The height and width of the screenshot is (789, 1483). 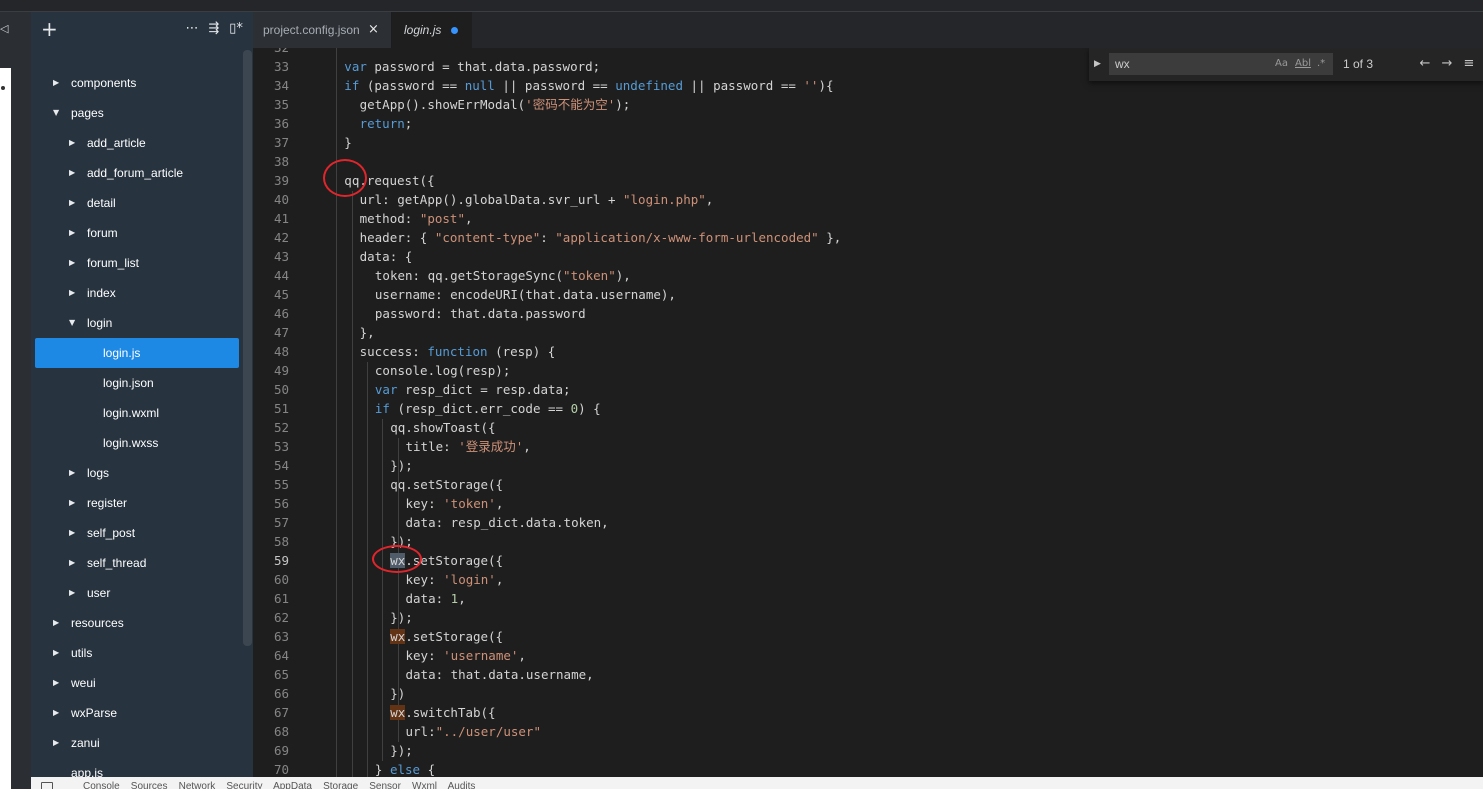 What do you see at coordinates (488, 408) in the screenshot?
I see `code-line: if (resp_dict.err_code == 0) {` at bounding box center [488, 408].